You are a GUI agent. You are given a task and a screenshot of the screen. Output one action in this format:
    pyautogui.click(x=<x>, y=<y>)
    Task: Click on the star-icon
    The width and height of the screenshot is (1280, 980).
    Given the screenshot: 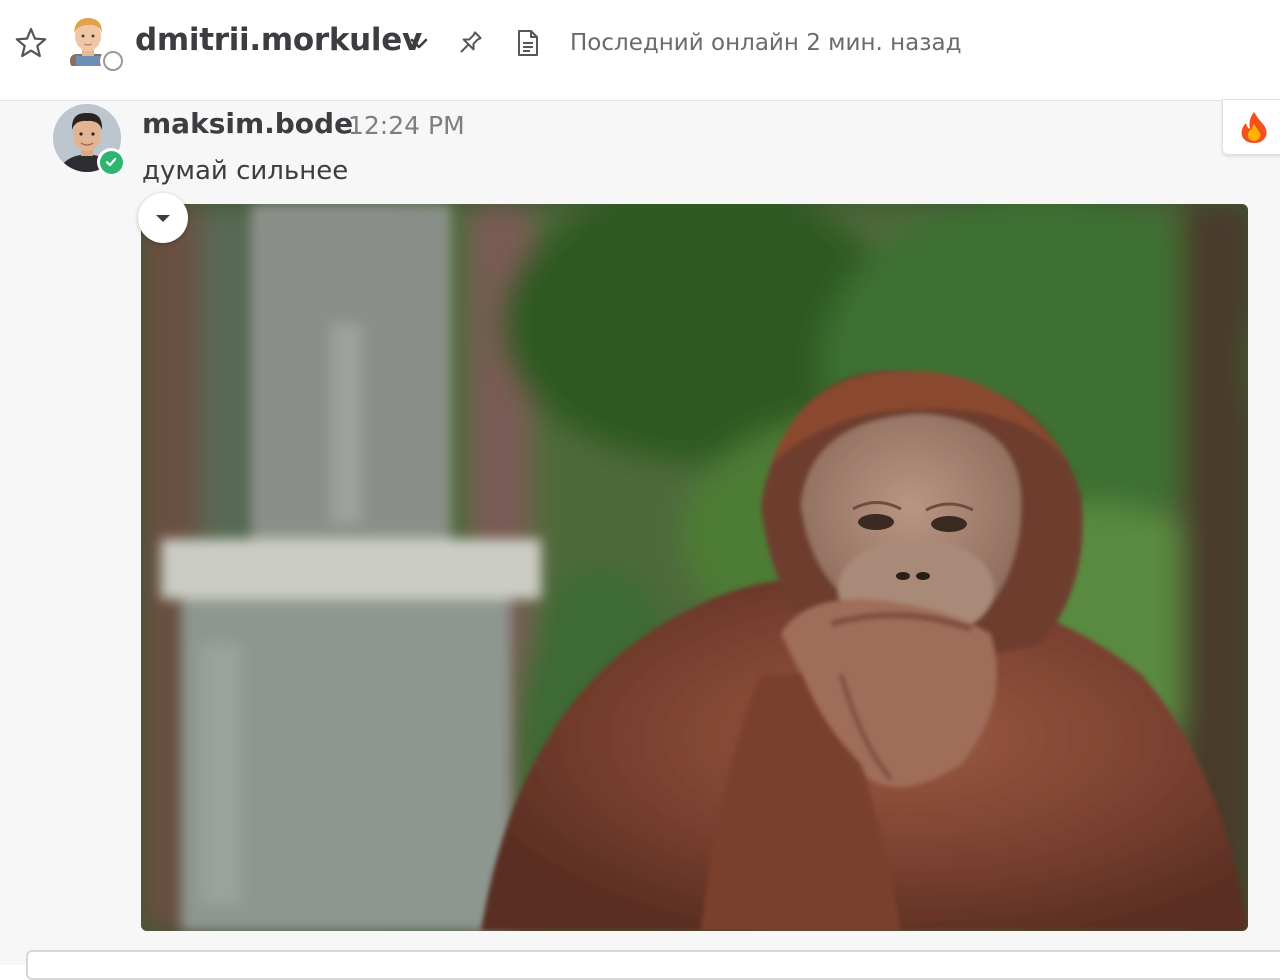 What is the action you would take?
    pyautogui.click(x=31, y=43)
    